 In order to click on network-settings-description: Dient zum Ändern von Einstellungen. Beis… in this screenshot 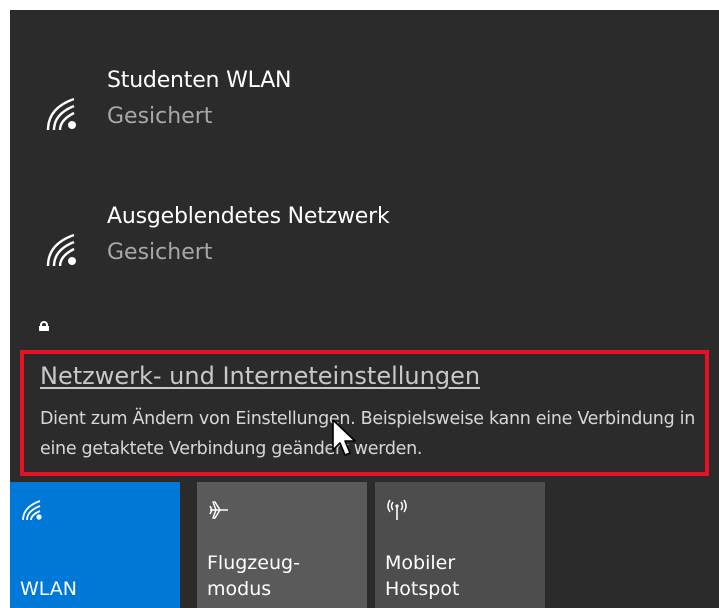, I will do `click(368, 434)`.